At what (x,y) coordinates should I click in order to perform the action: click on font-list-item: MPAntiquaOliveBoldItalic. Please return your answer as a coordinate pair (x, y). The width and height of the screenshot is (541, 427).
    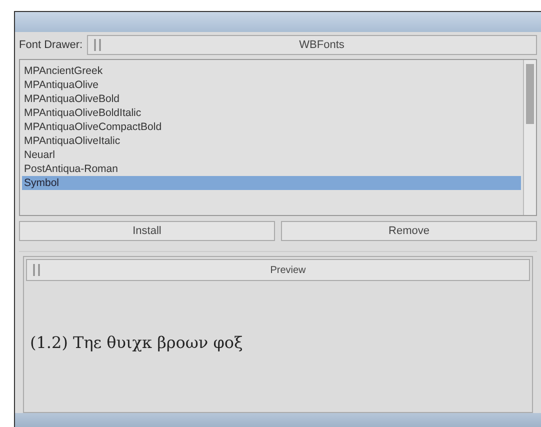
    Looking at the image, I should click on (271, 113).